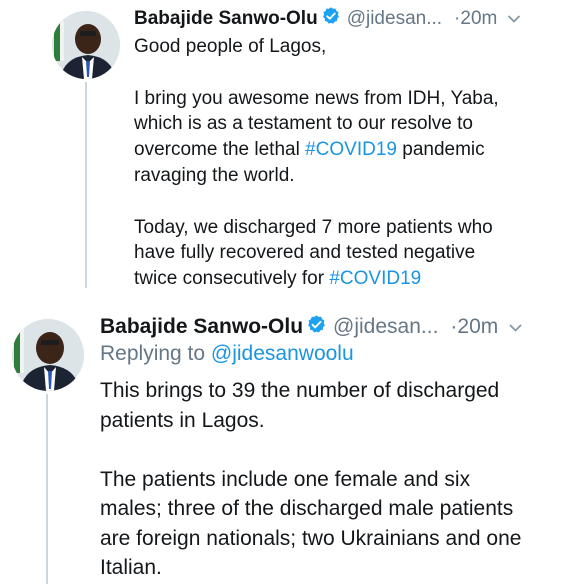 The width and height of the screenshot is (578, 584). Describe the element at coordinates (155, 353) in the screenshot. I see `replying-to-label: Replying to` at that location.